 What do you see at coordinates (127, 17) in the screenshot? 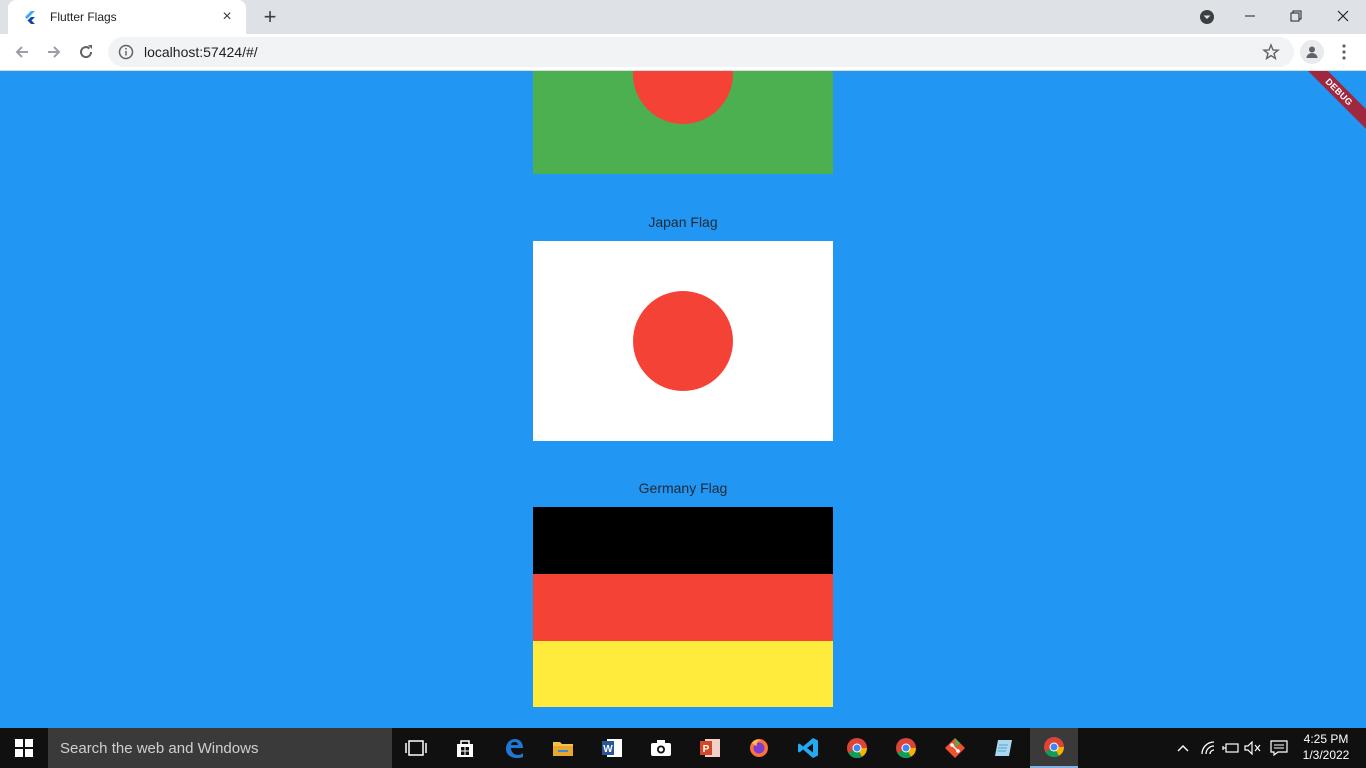
I see `browser-tab: Flutter Flags ×` at bounding box center [127, 17].